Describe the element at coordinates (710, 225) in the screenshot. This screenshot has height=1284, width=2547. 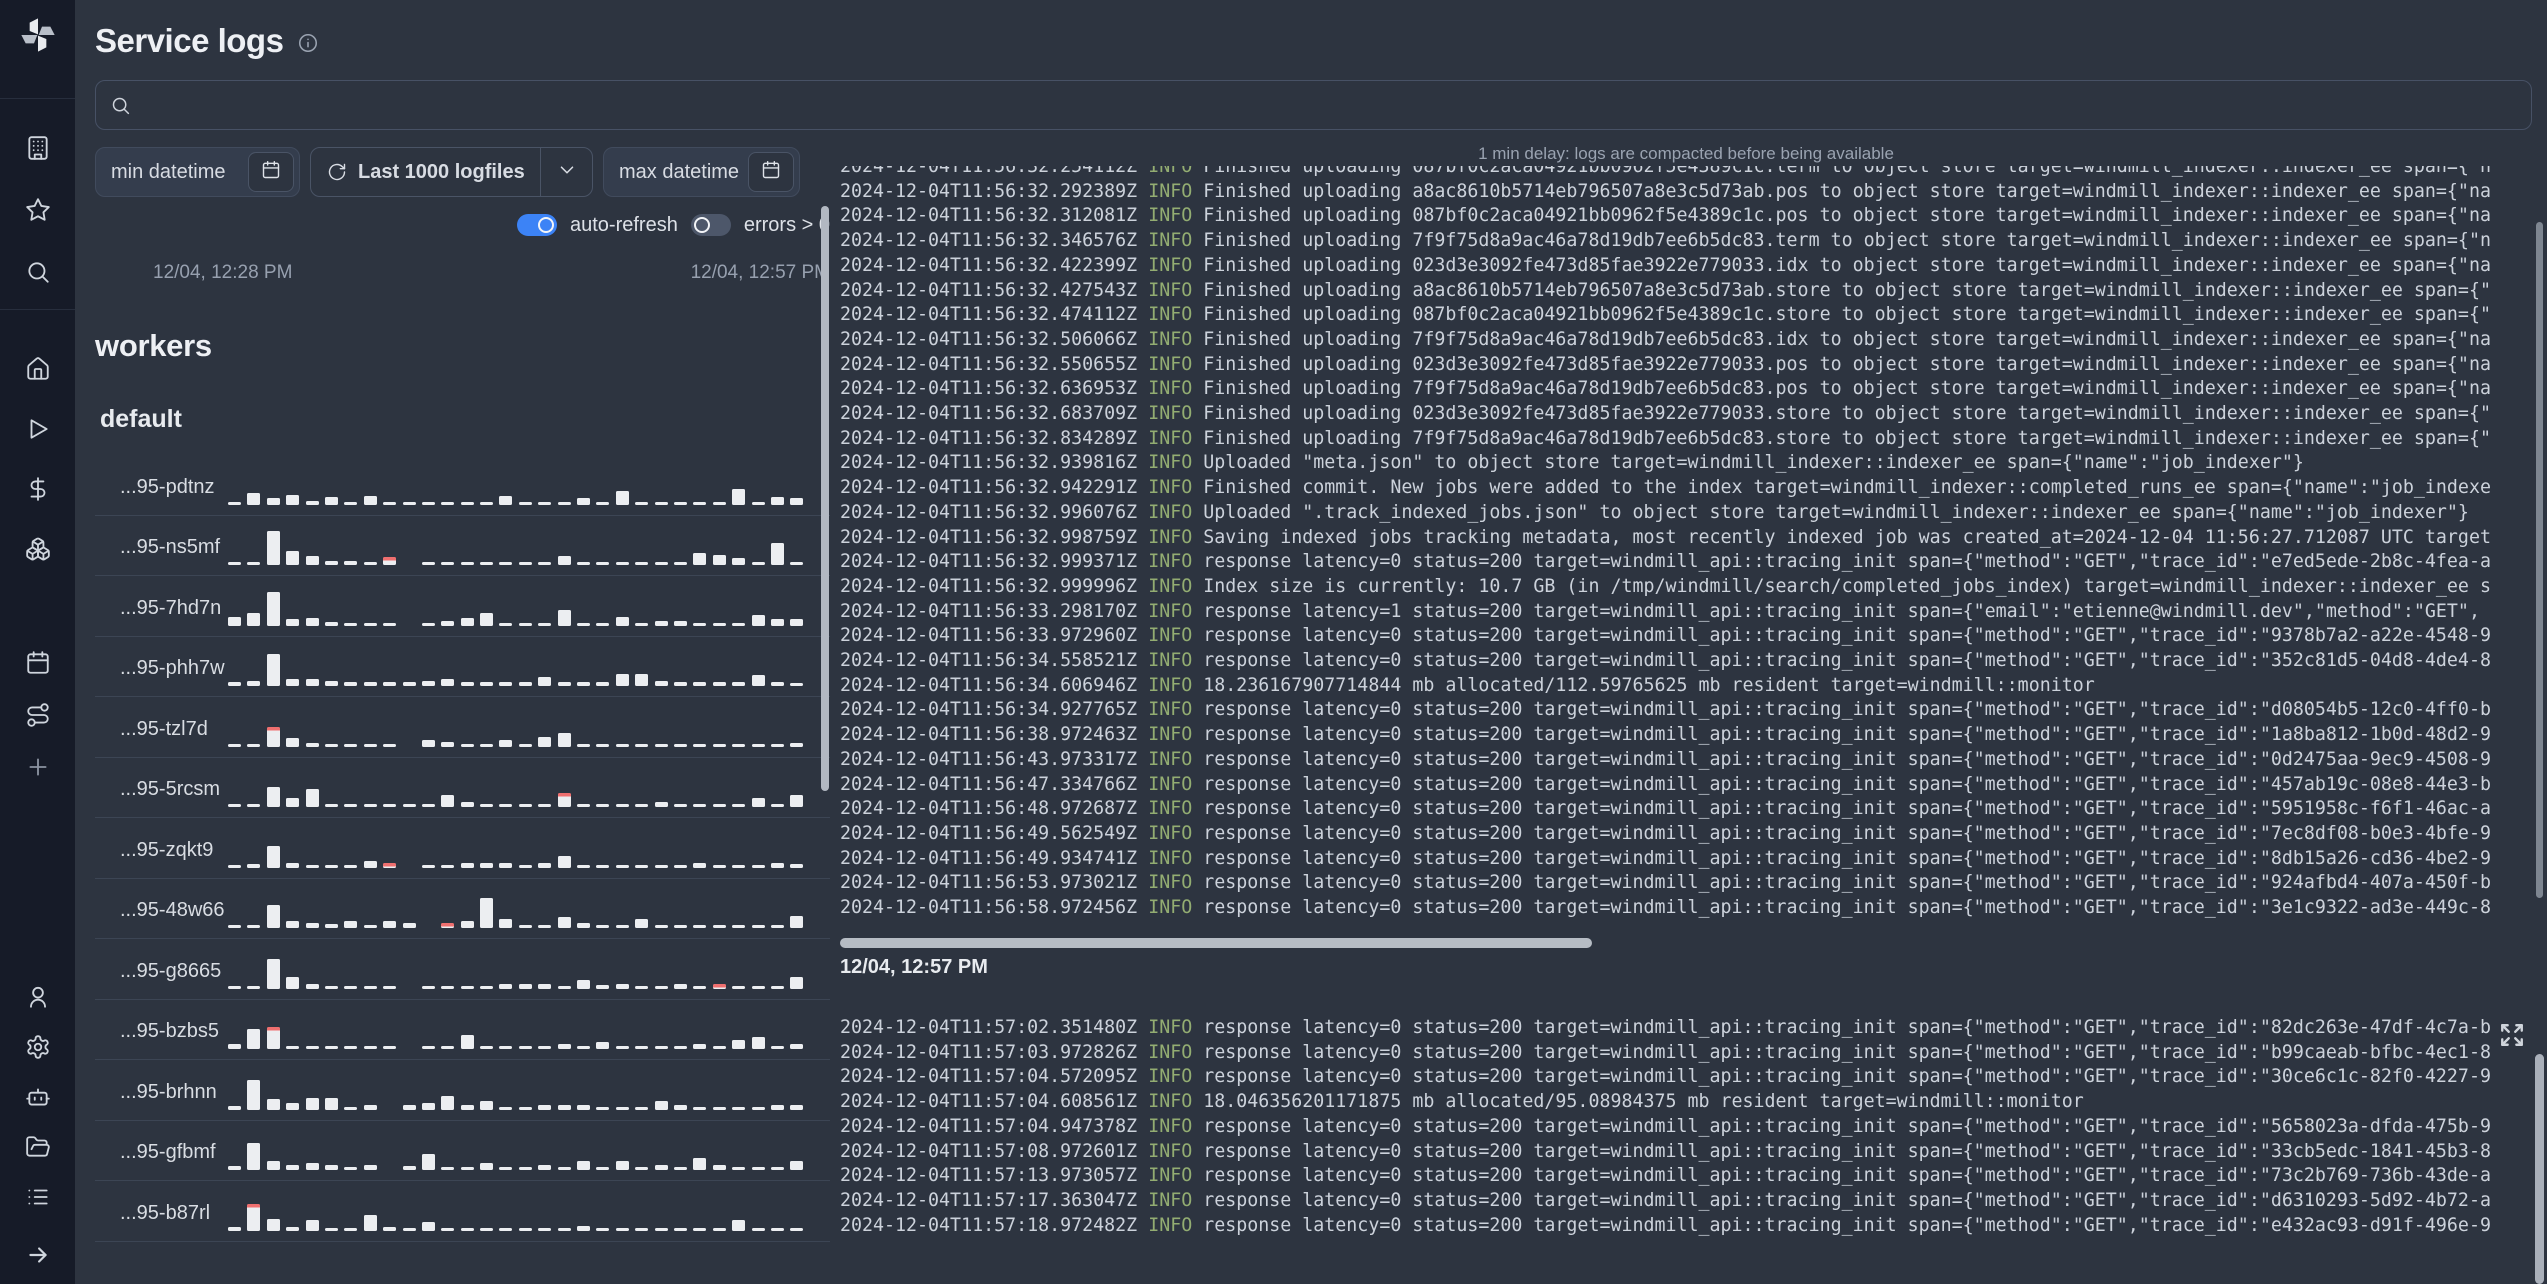
I see `errors-toggle` at that location.